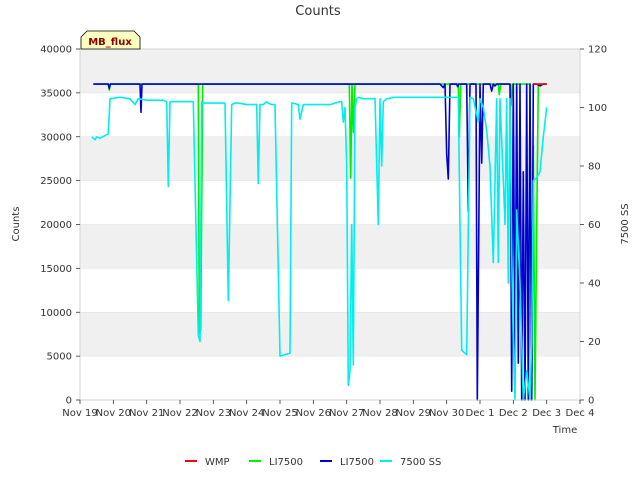 This screenshot has width=640, height=480. Describe the element at coordinates (413, 413) in the screenshot. I see `x-tick-label: Nov 29` at that location.